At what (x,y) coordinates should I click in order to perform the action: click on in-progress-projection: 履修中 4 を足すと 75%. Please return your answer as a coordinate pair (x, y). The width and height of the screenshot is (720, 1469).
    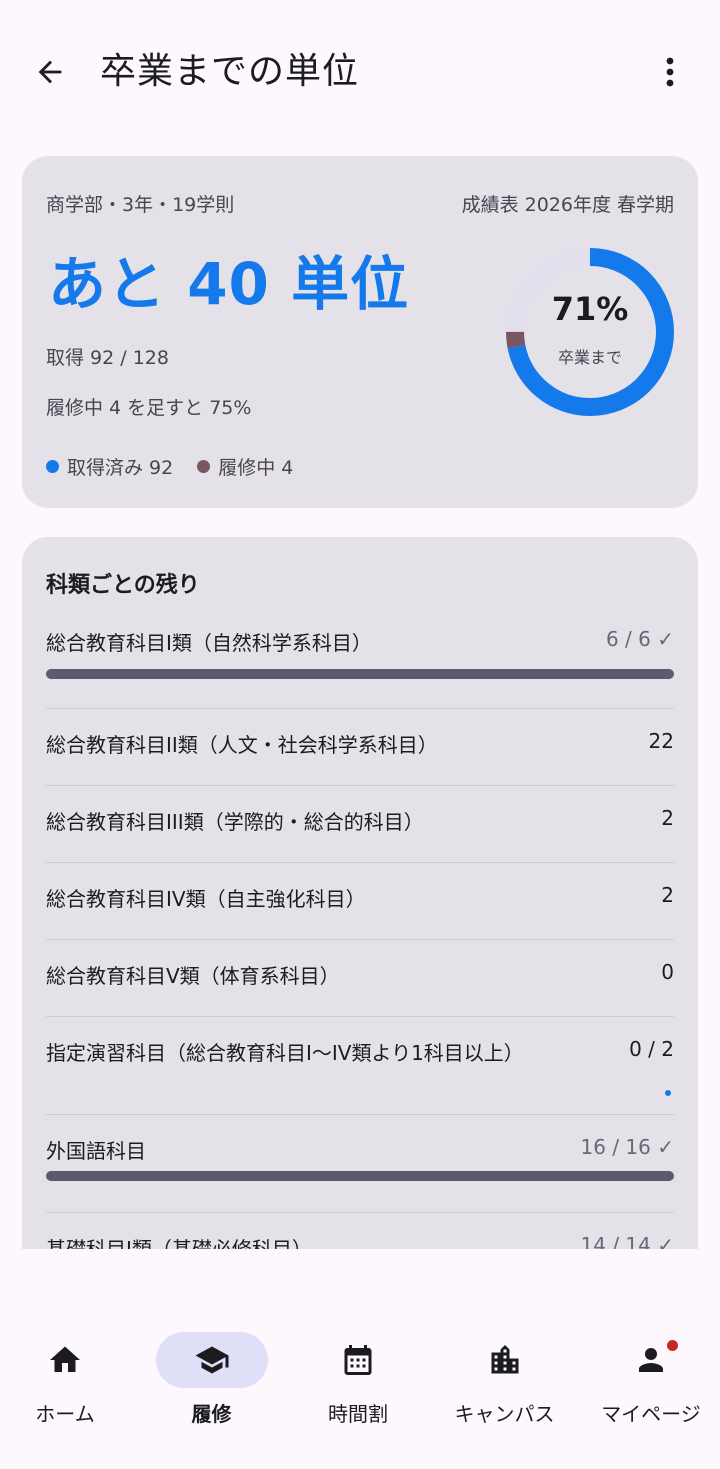
    Looking at the image, I should click on (149, 408).